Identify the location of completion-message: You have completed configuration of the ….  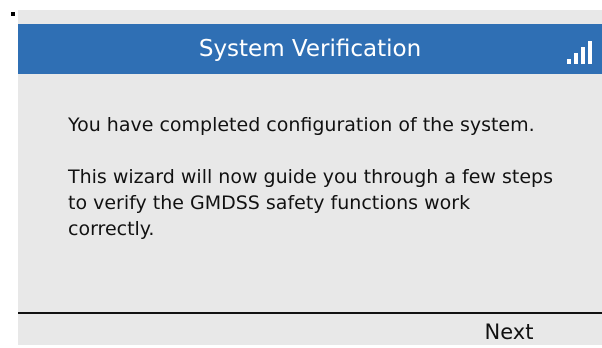
(301, 125).